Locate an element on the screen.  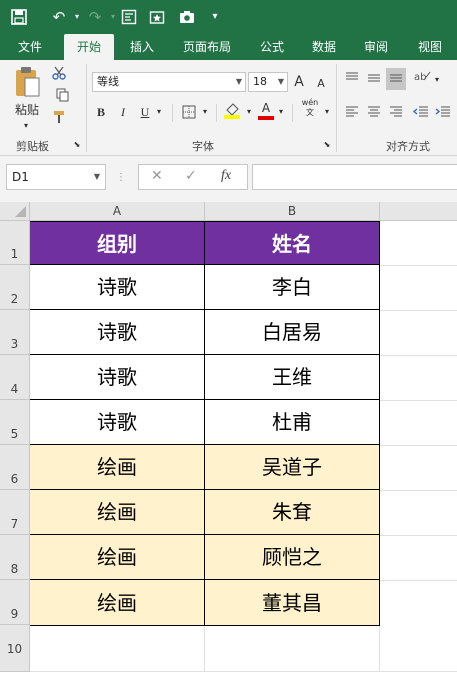
row-header: 8 is located at coordinates (15, 557).